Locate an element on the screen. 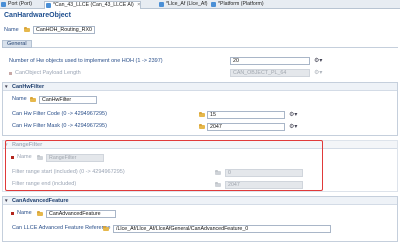 The image size is (400, 243). name-field: CanHOH_Routing_RX0 is located at coordinates (64, 30).